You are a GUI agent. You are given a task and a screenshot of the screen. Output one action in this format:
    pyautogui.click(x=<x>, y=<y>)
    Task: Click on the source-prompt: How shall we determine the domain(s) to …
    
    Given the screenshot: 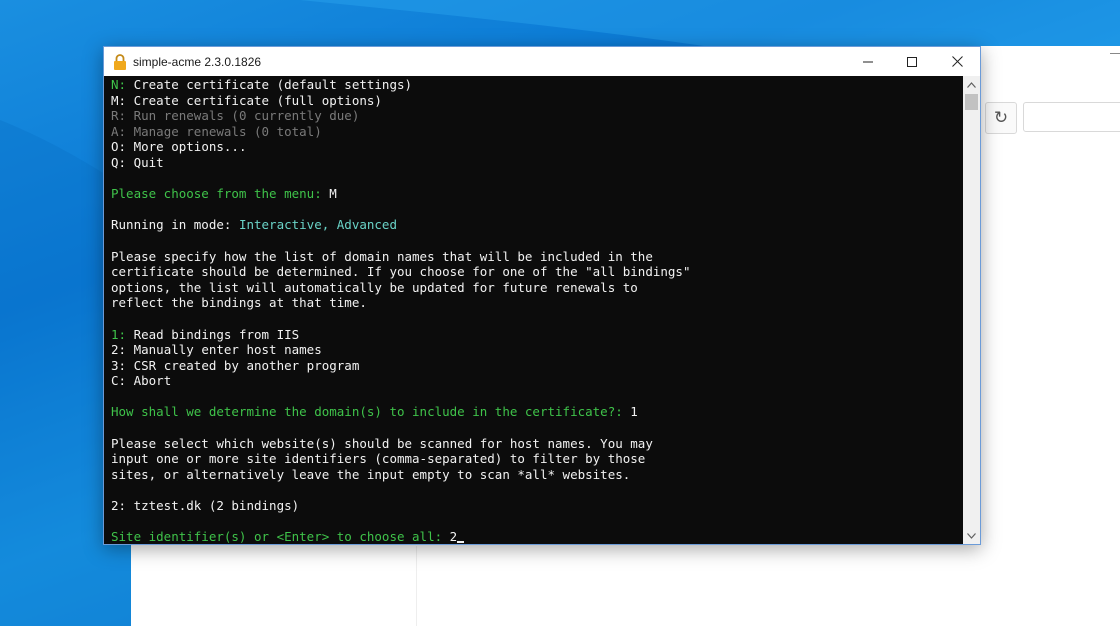 What is the action you would take?
    pyautogui.click(x=374, y=412)
    